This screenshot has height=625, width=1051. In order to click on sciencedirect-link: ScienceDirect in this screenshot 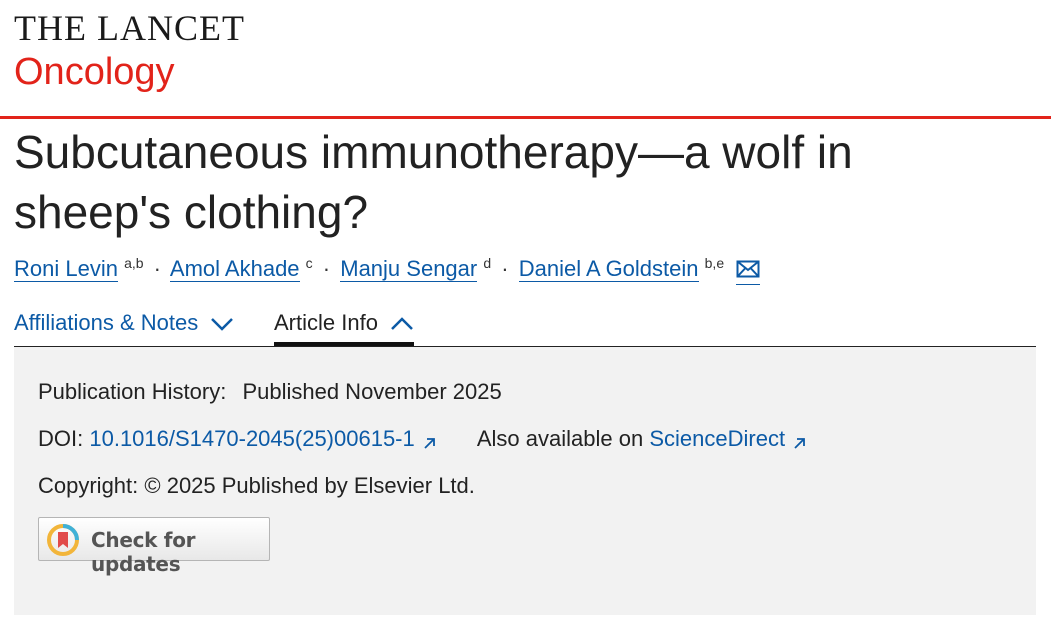, I will do `click(728, 438)`.